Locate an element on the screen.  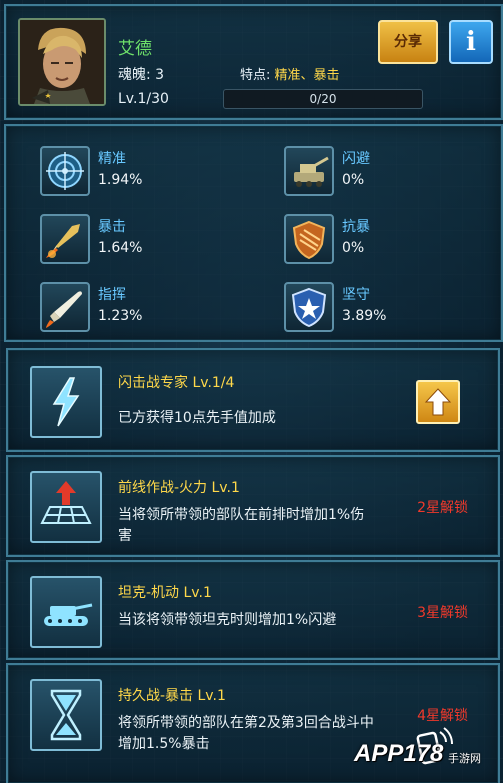
exp-progress-text: 0/20 is located at coordinates (323, 99).